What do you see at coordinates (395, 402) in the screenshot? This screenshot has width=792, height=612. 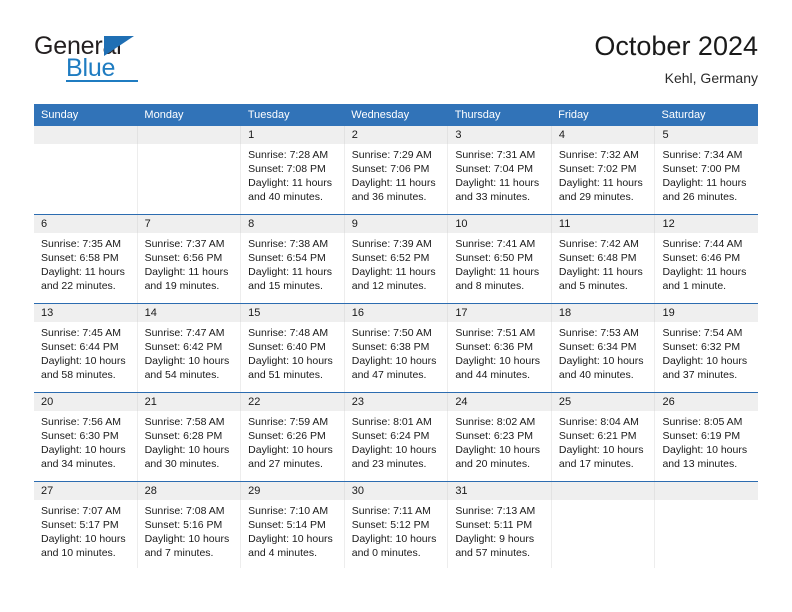 I see `day-number: 23` at bounding box center [395, 402].